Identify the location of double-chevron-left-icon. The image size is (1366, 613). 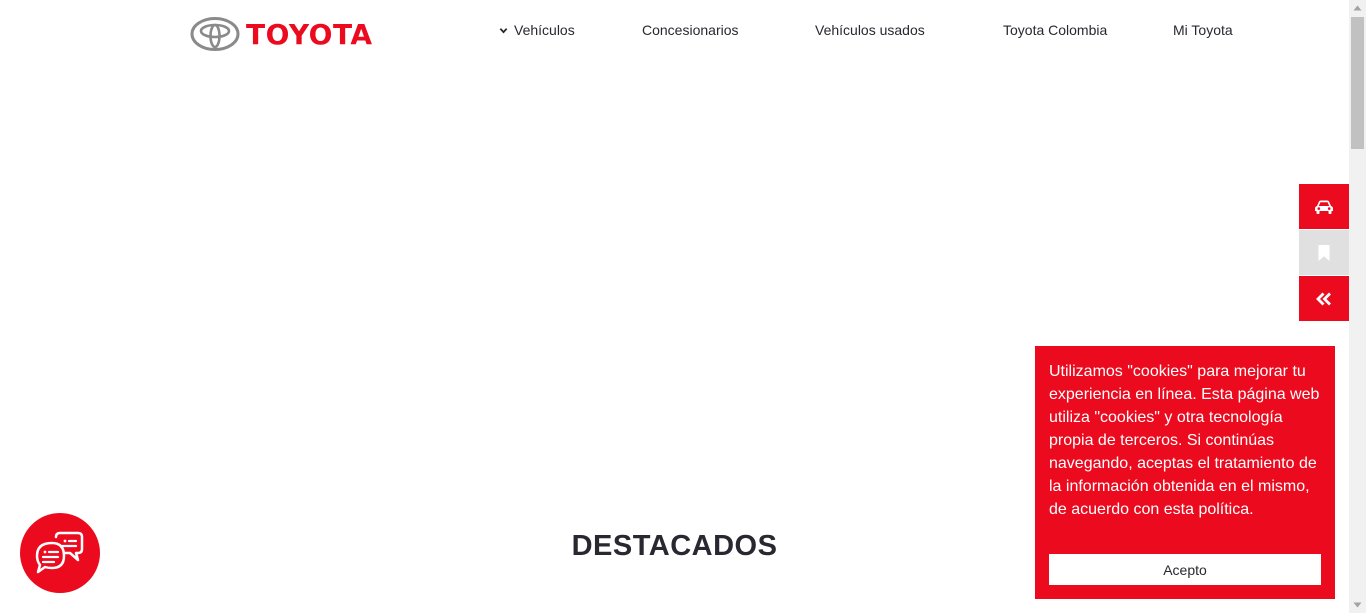
(1323, 298).